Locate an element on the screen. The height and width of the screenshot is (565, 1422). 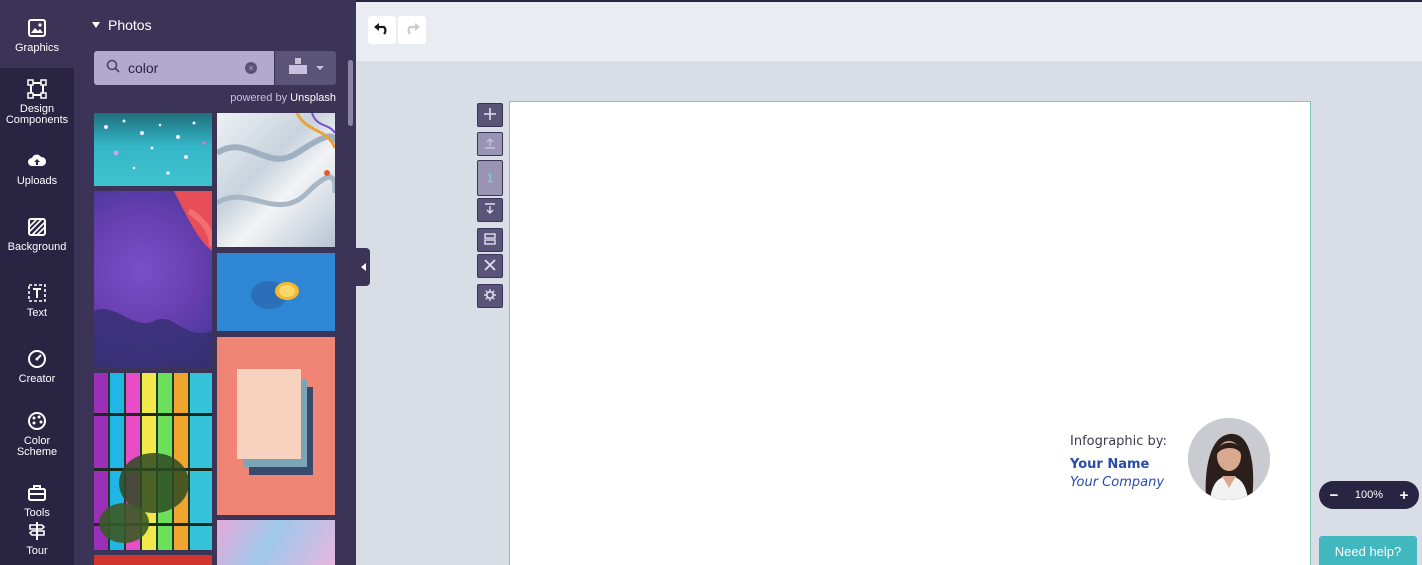
redo-icon is located at coordinates (412, 30).